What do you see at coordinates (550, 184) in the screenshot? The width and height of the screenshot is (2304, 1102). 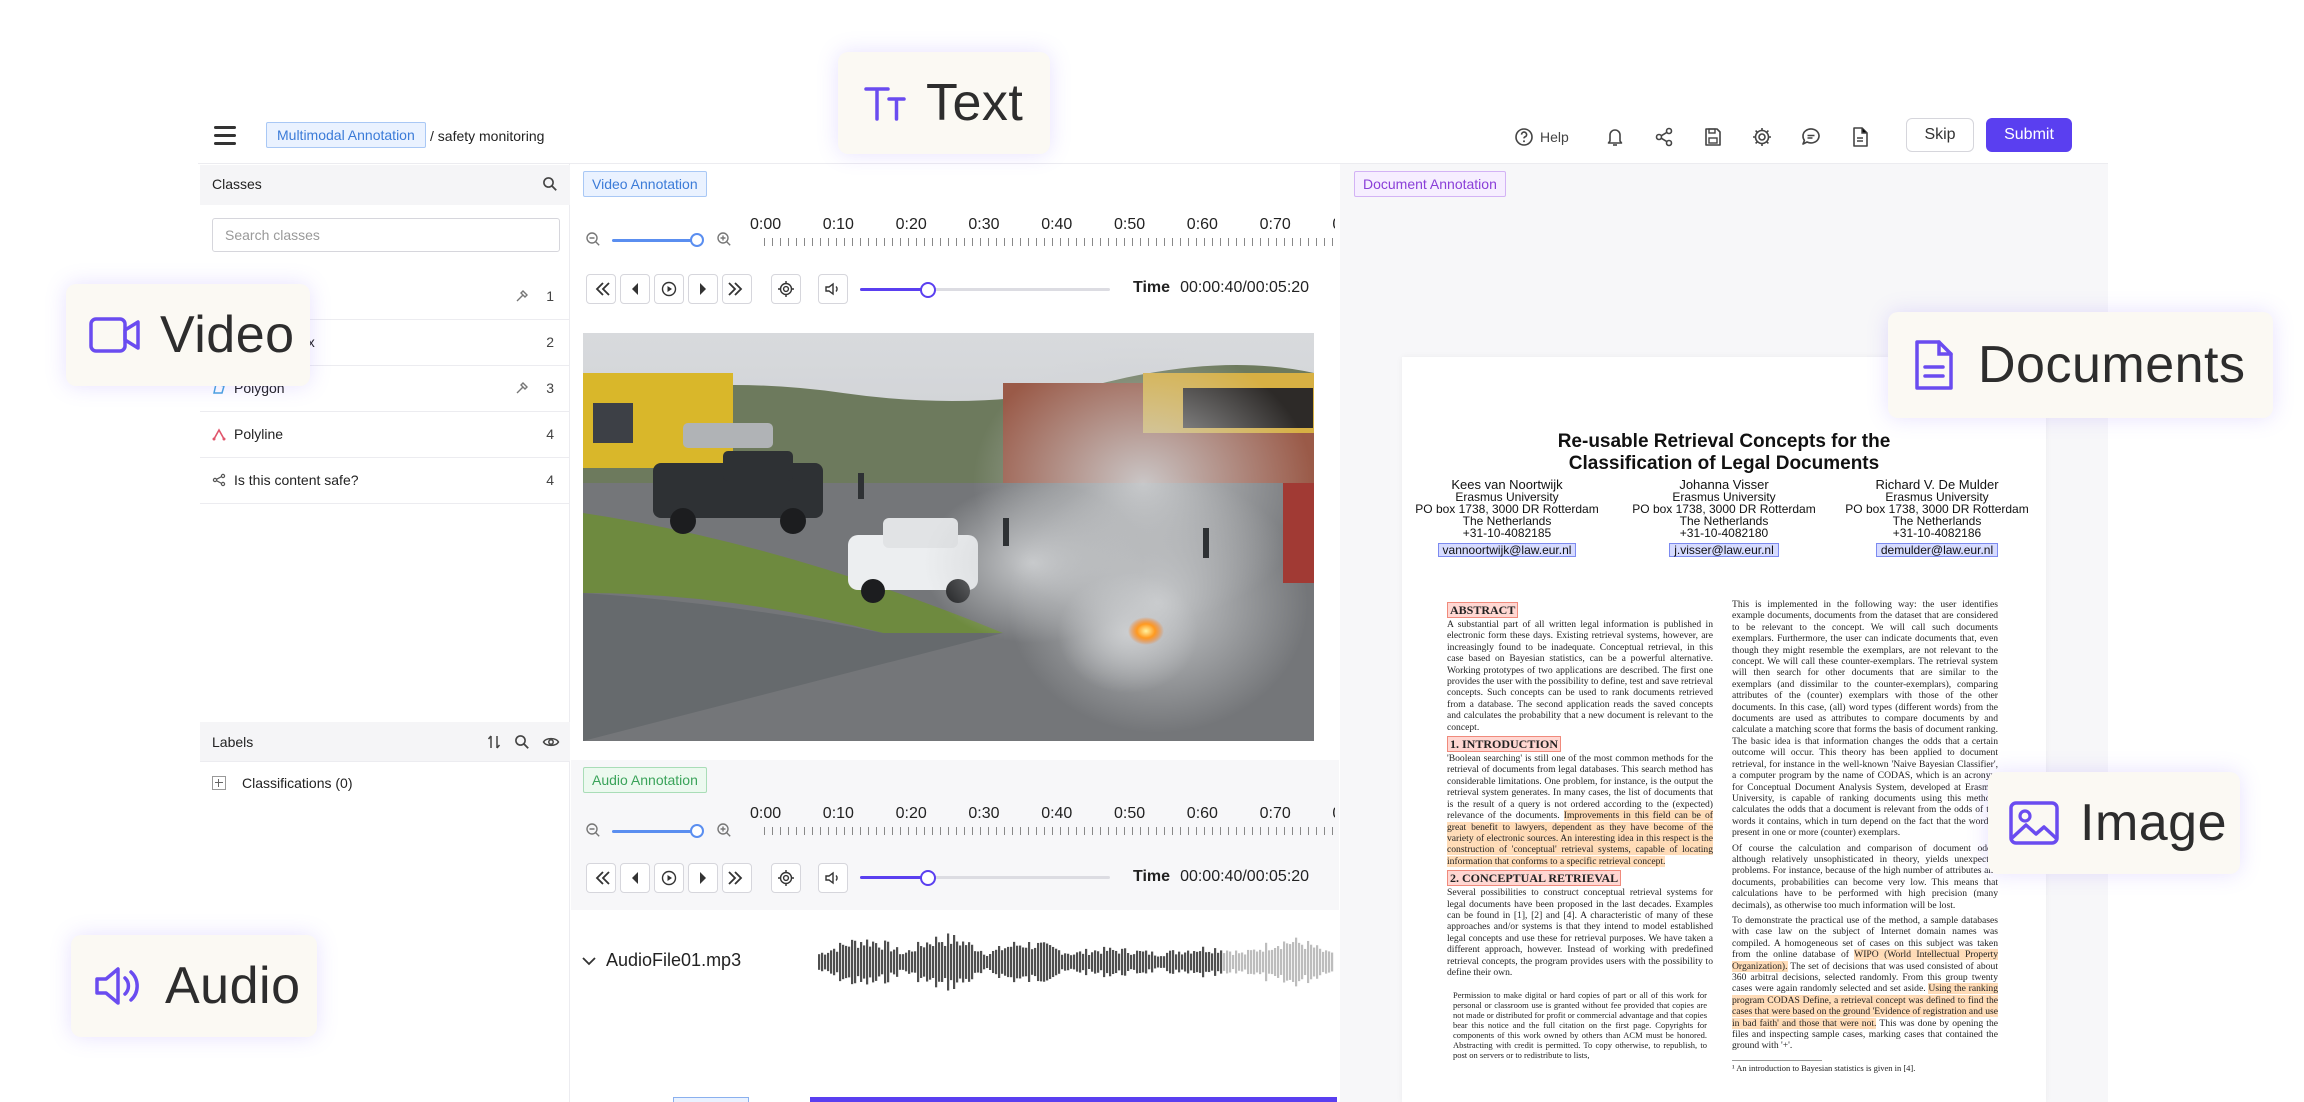 I see `search-icon` at bounding box center [550, 184].